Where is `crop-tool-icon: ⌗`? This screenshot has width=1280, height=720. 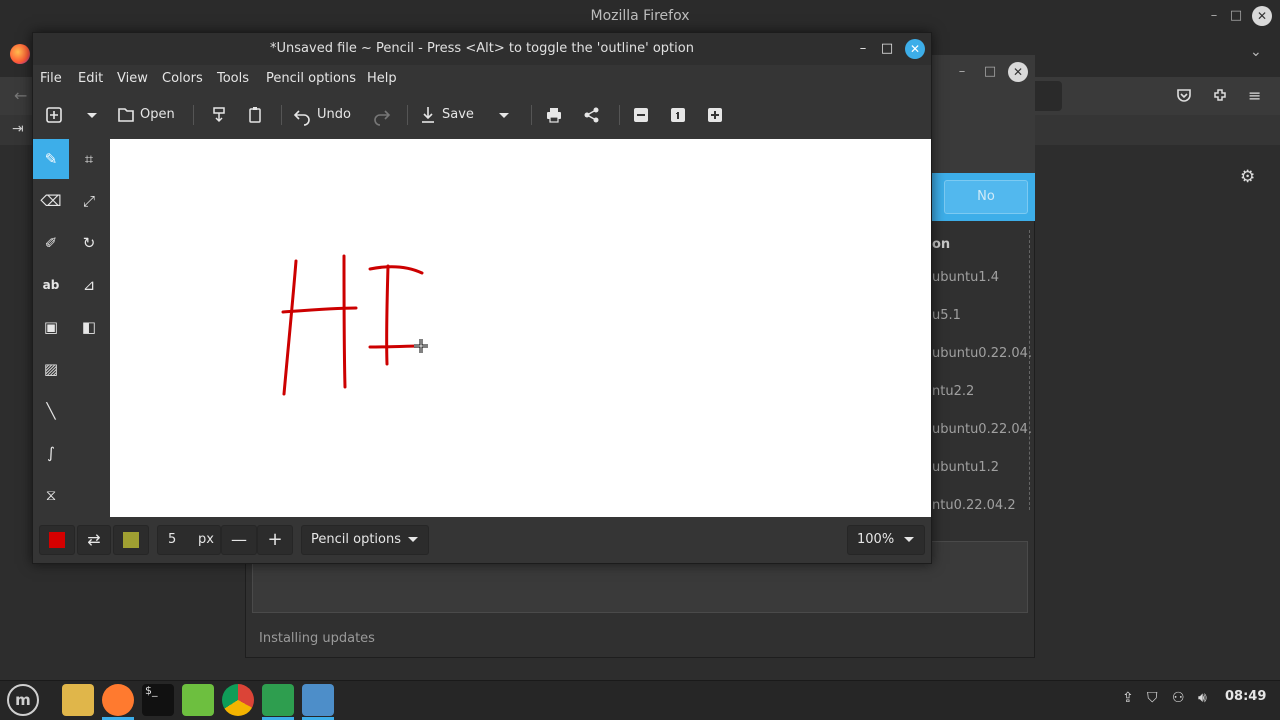
crop-tool-icon: ⌗ is located at coordinates (89, 159).